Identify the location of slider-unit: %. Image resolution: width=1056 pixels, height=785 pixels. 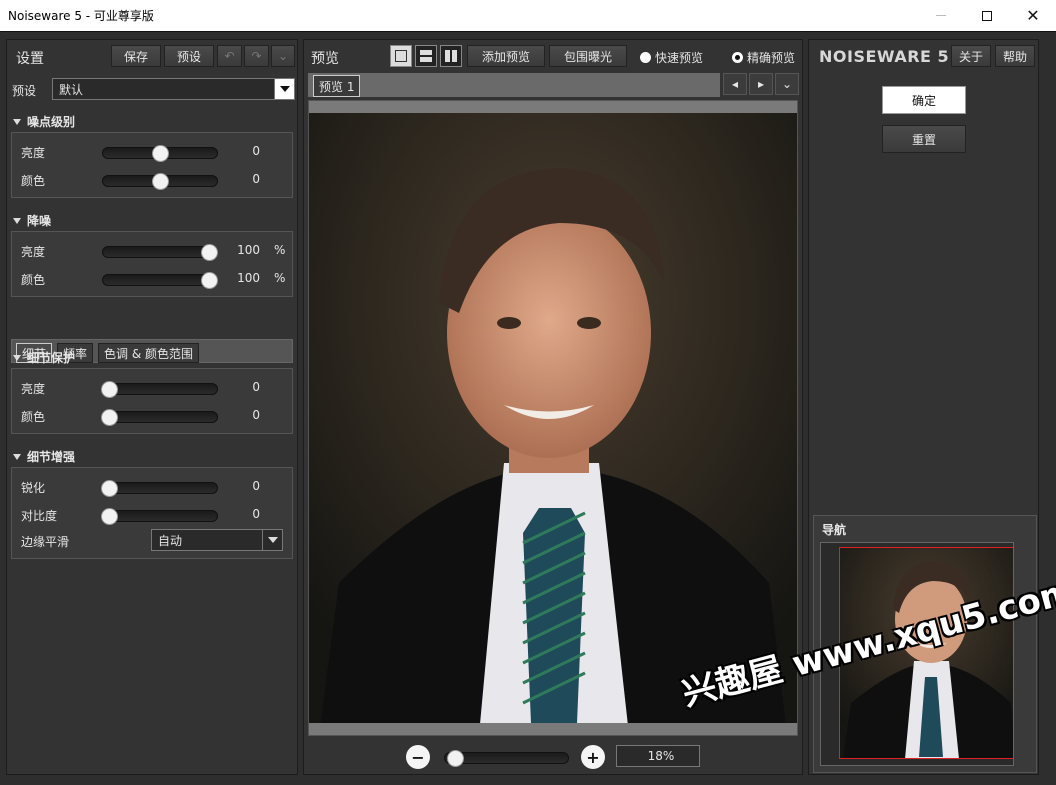
(280, 250).